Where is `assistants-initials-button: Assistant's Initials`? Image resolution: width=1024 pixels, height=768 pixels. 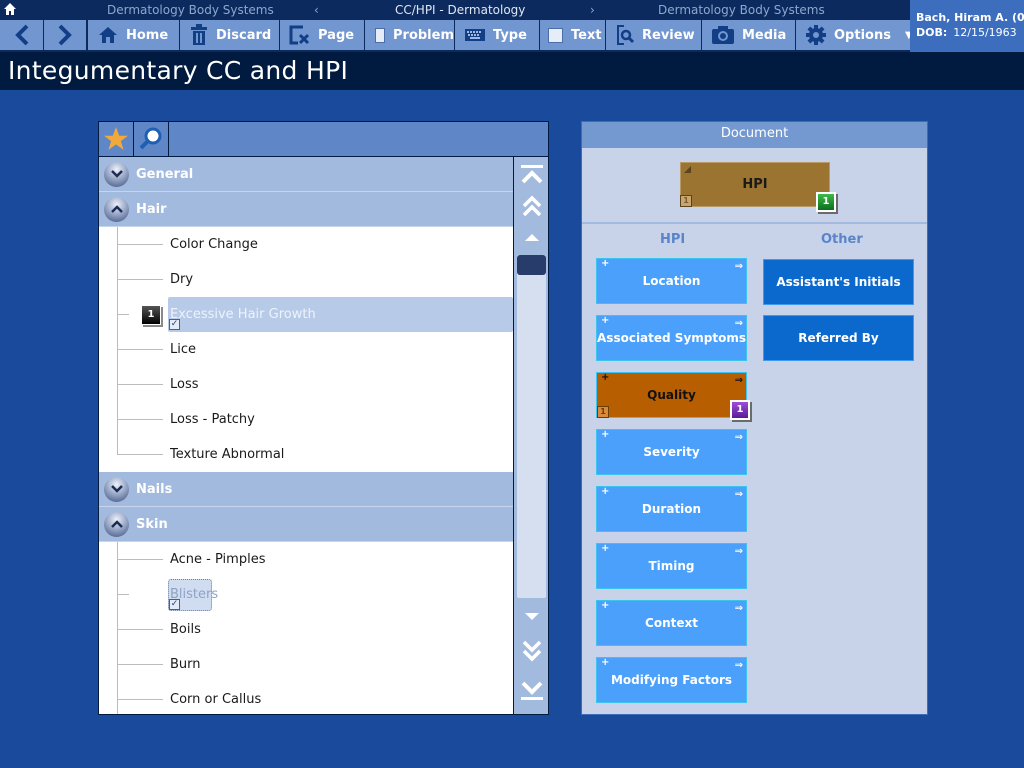 assistants-initials-button: Assistant's Initials is located at coordinates (838, 282).